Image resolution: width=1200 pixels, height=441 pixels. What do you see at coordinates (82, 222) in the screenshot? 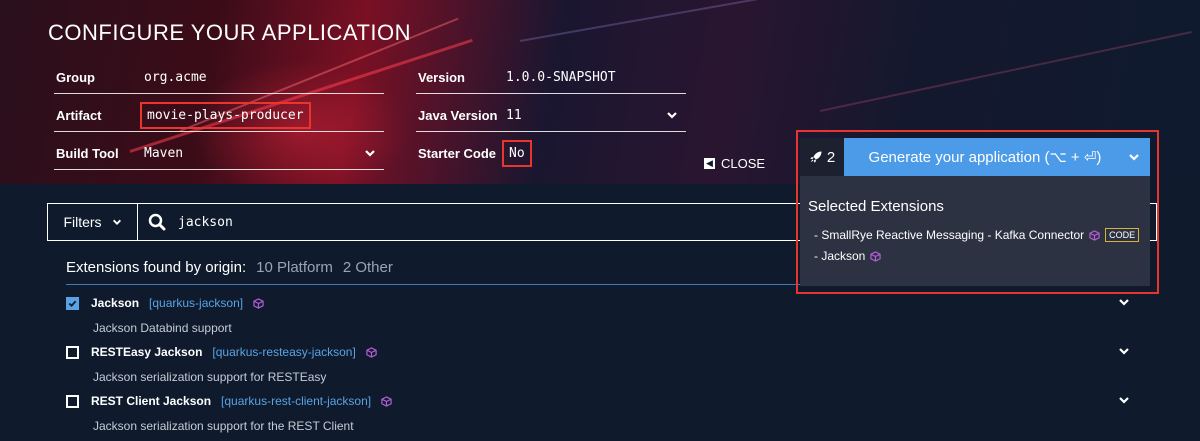
I see `filters-label: Filters` at bounding box center [82, 222].